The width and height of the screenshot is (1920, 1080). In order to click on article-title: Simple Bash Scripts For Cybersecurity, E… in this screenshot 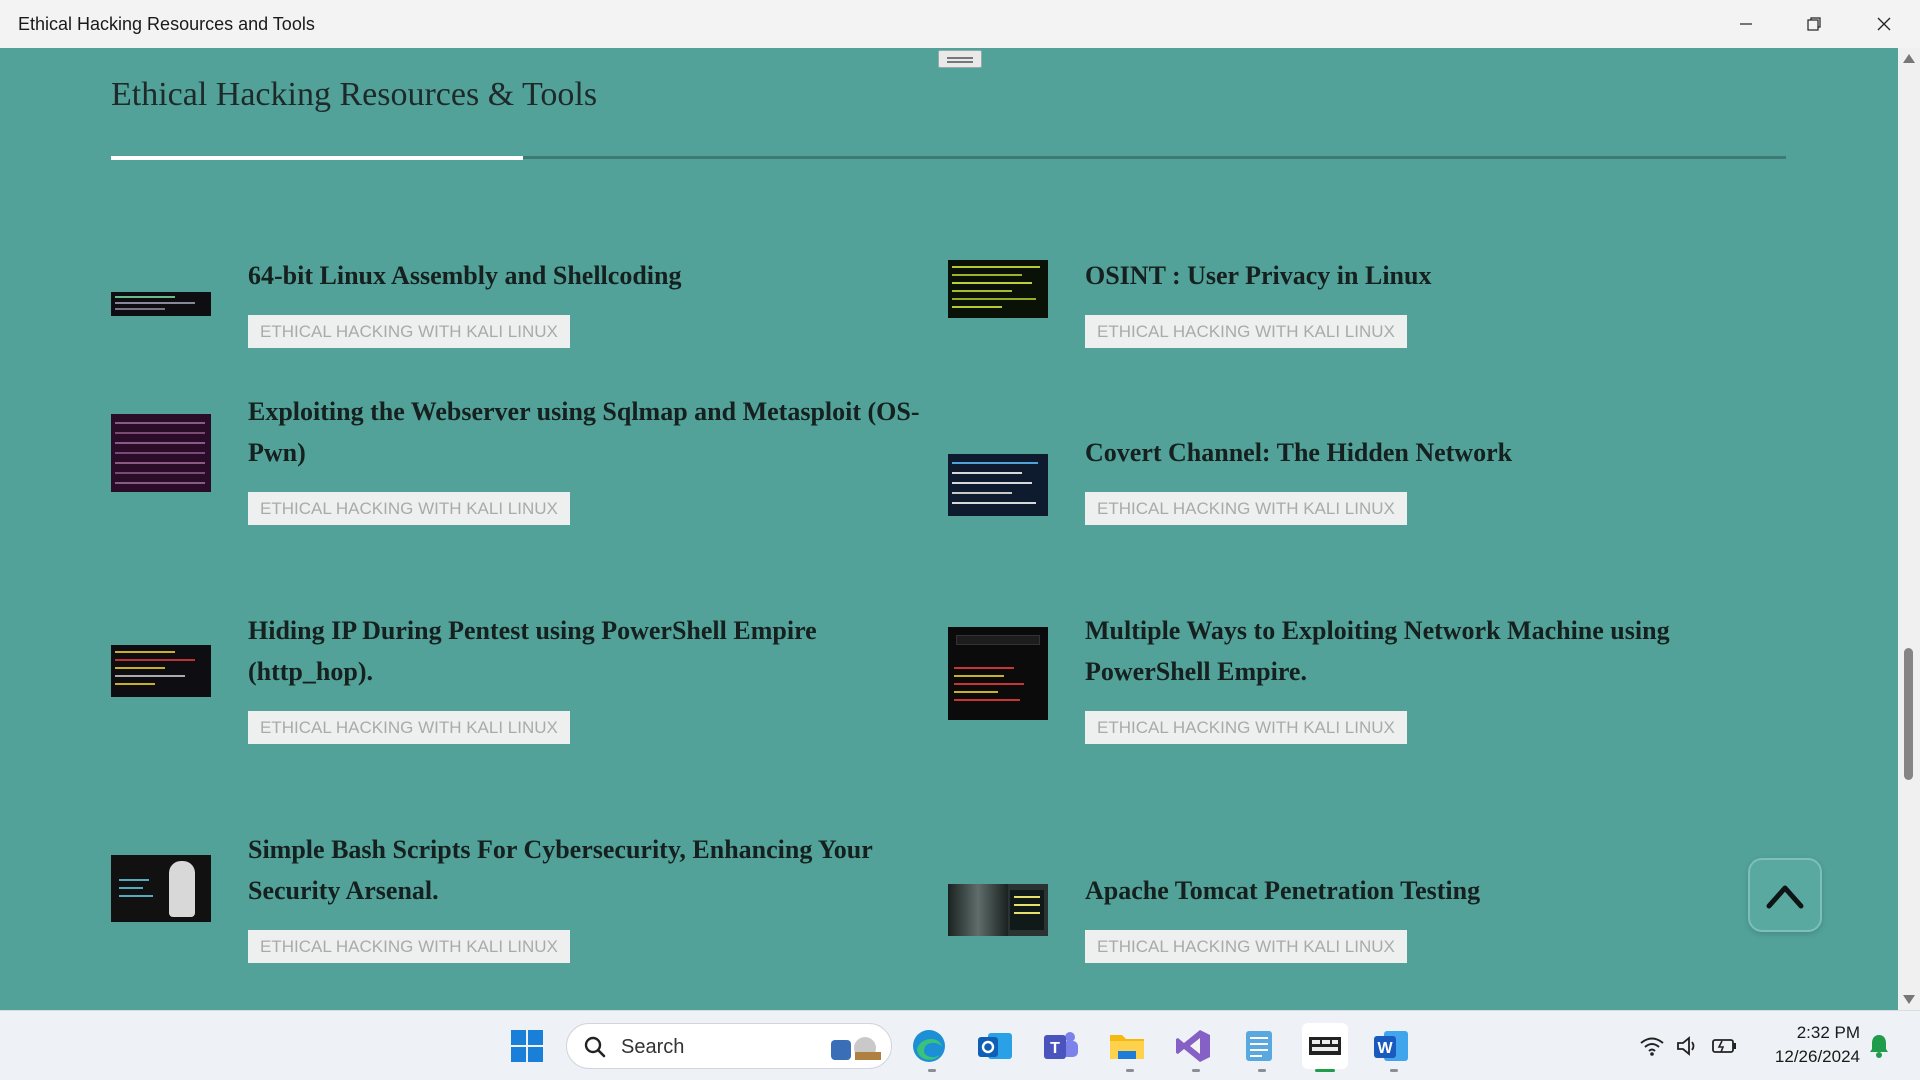, I will do `click(588, 870)`.